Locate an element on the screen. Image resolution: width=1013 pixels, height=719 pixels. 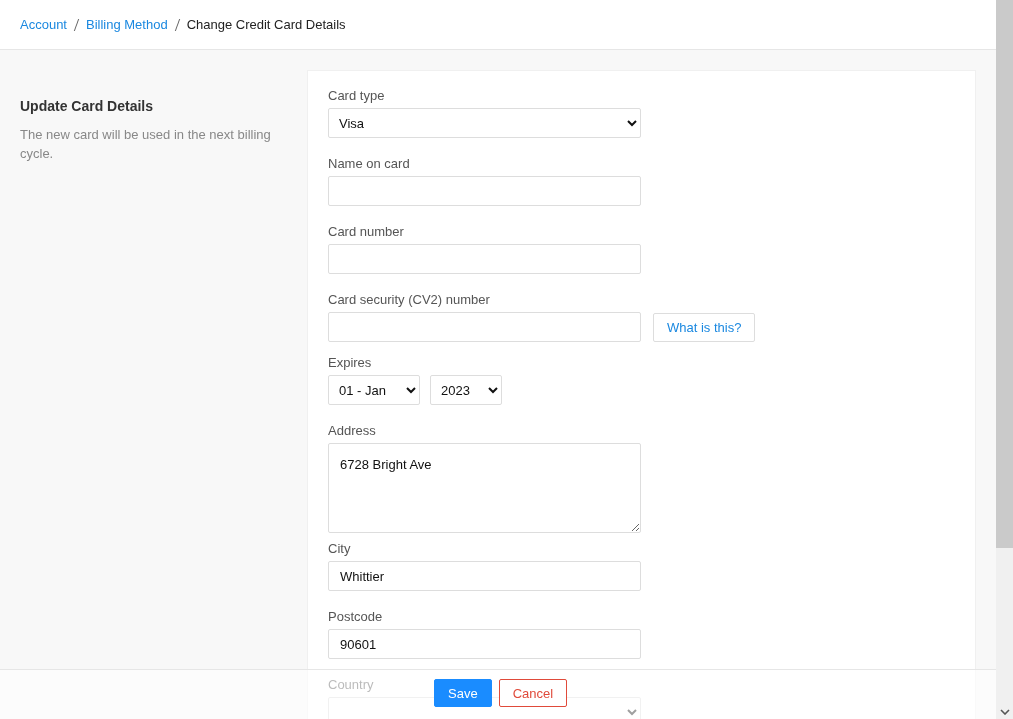
address-field: 6728 Bright Ave is located at coordinates (484, 488).